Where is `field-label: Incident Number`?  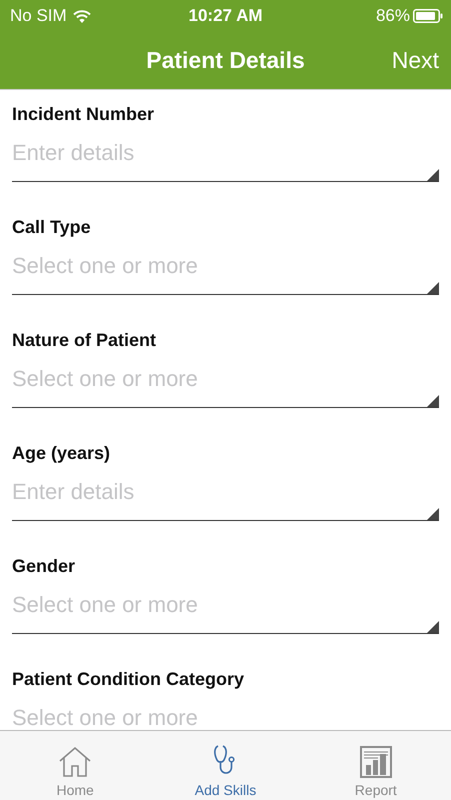
field-label: Incident Number is located at coordinates (84, 114).